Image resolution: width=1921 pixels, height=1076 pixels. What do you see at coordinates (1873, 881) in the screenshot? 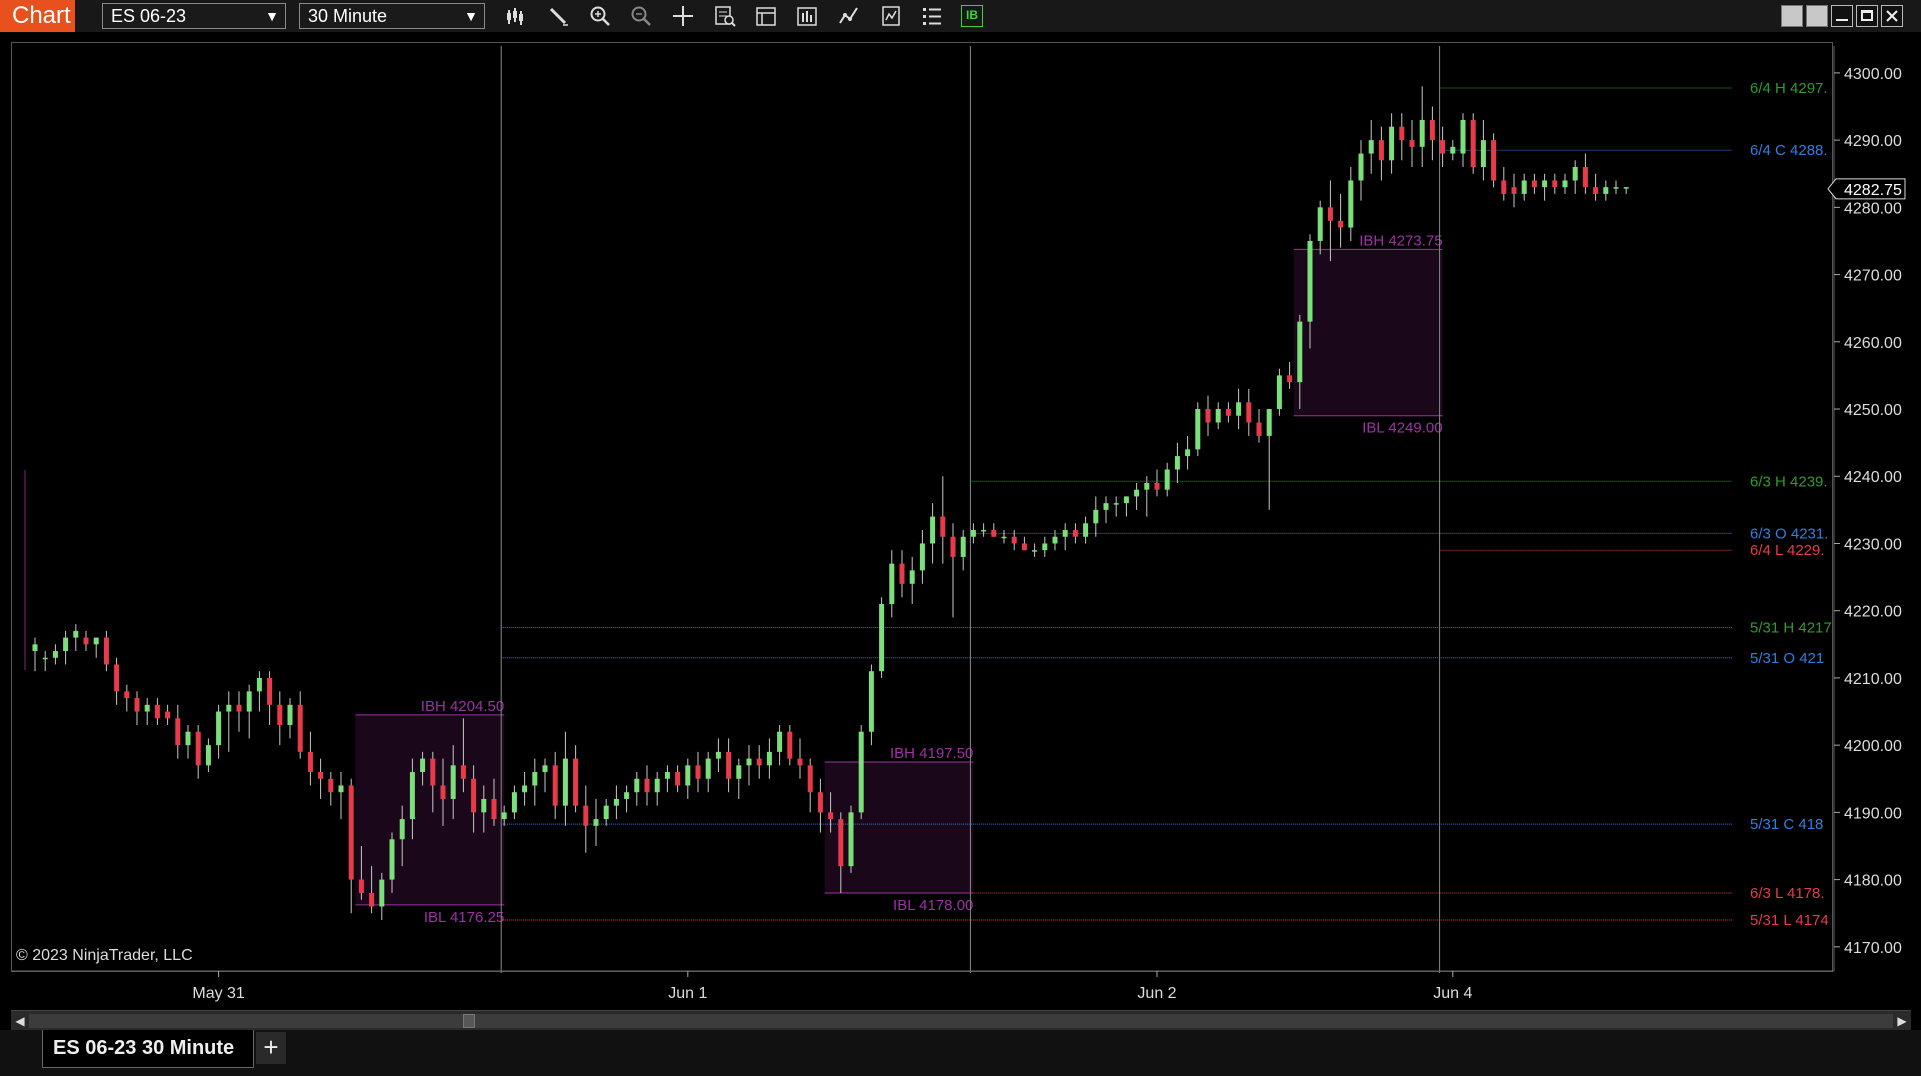
I see `y-tick-label: 4180.00` at bounding box center [1873, 881].